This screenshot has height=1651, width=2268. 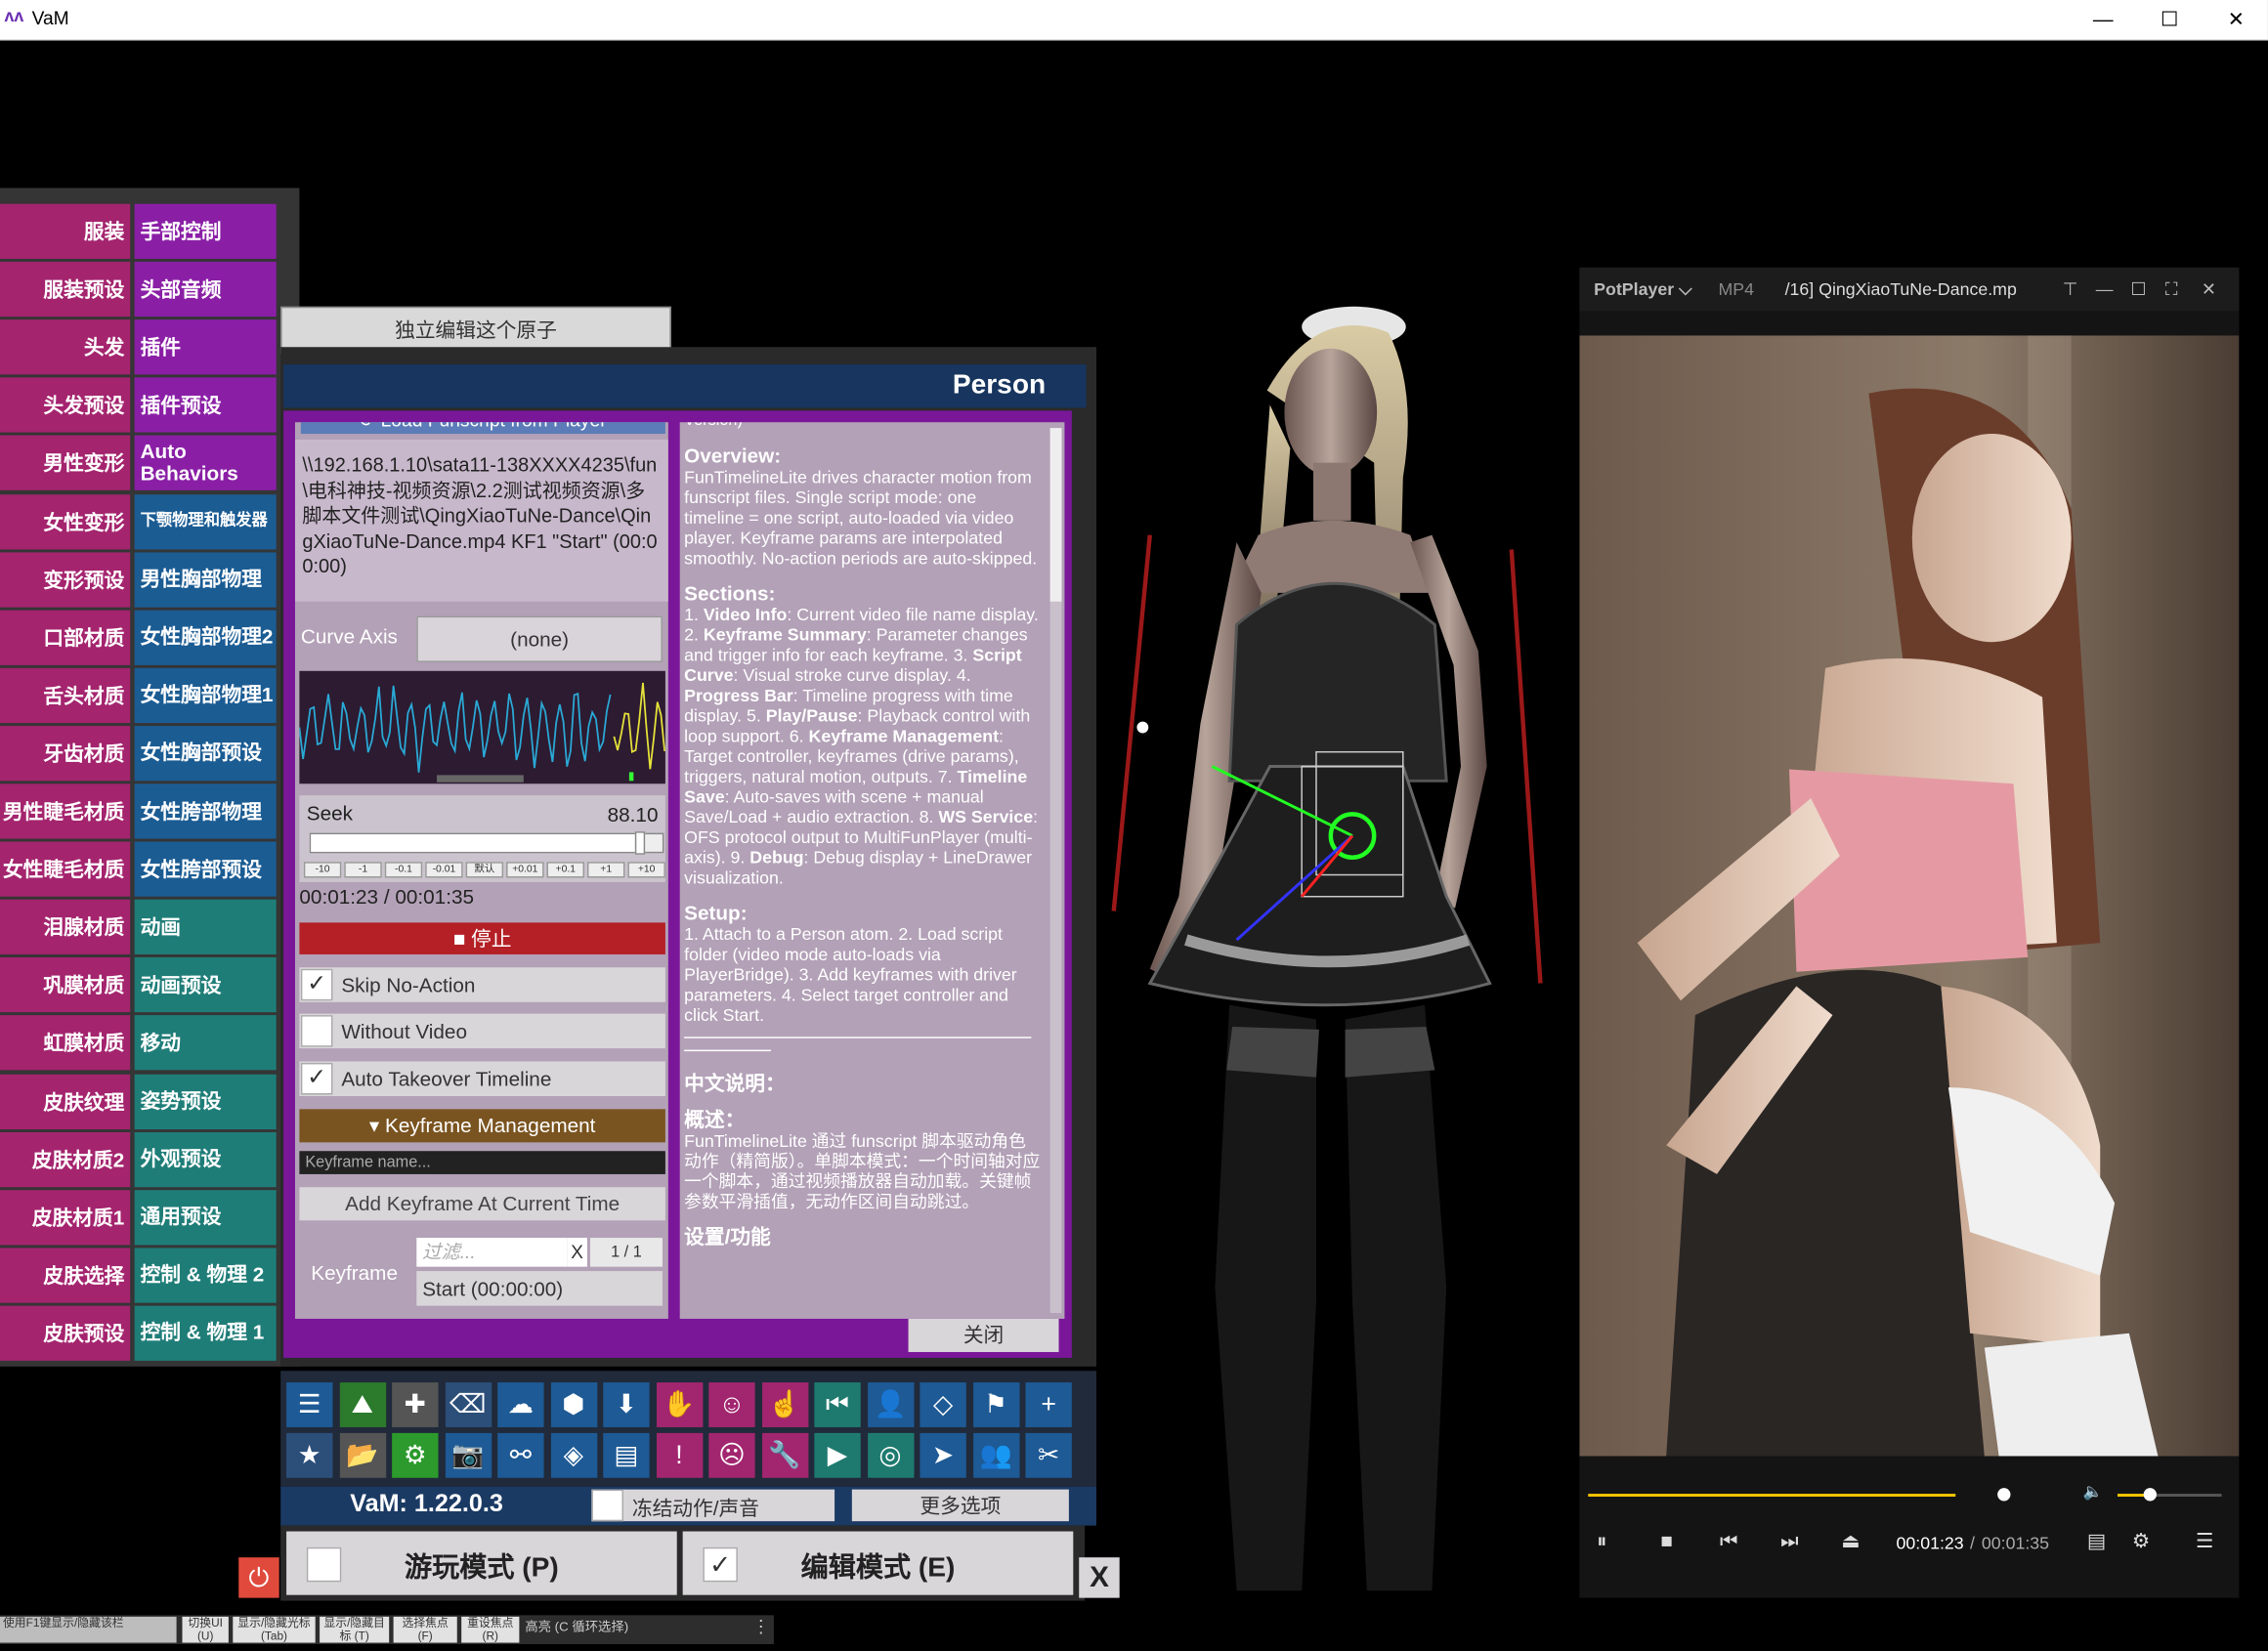 What do you see at coordinates (65, 1101) in the screenshot?
I see `left-menu-item: 皮肤纹理` at bounding box center [65, 1101].